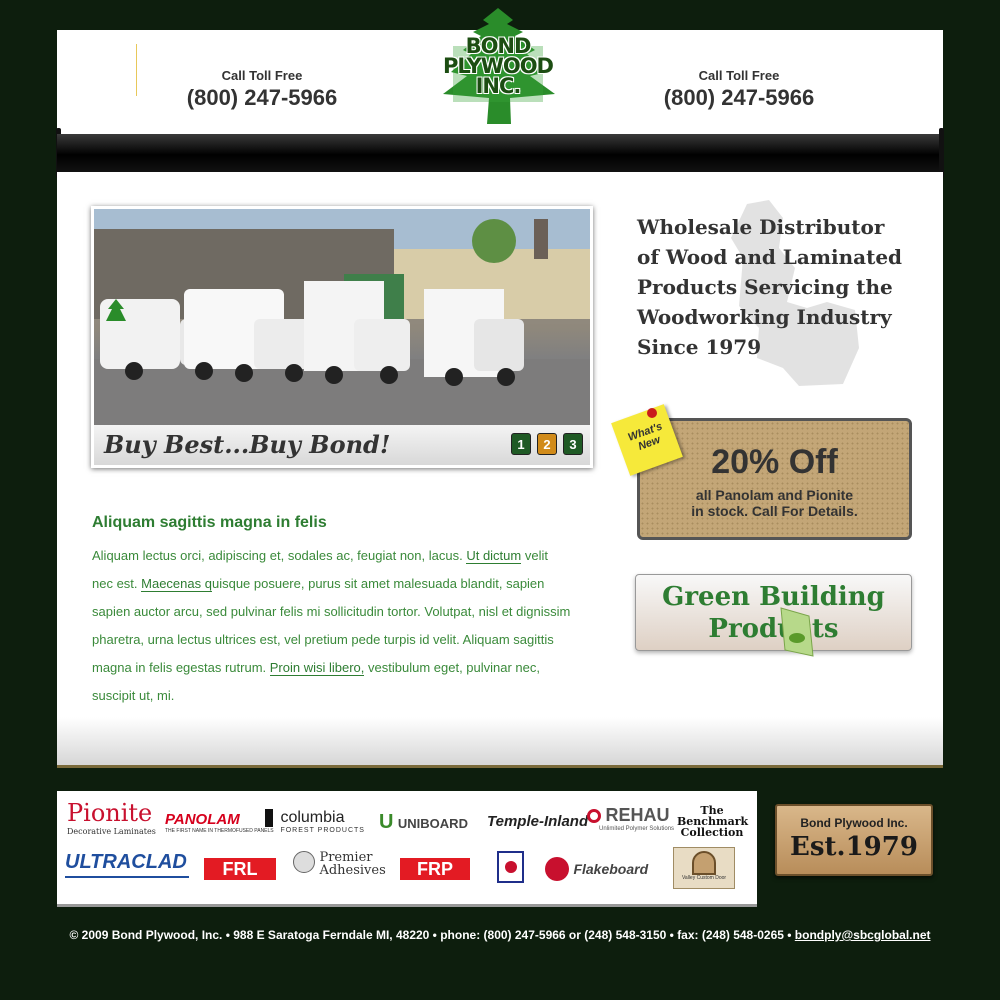 This screenshot has width=1000, height=1000. I want to click on green-building-products-button: Green Building Products, so click(773, 612).